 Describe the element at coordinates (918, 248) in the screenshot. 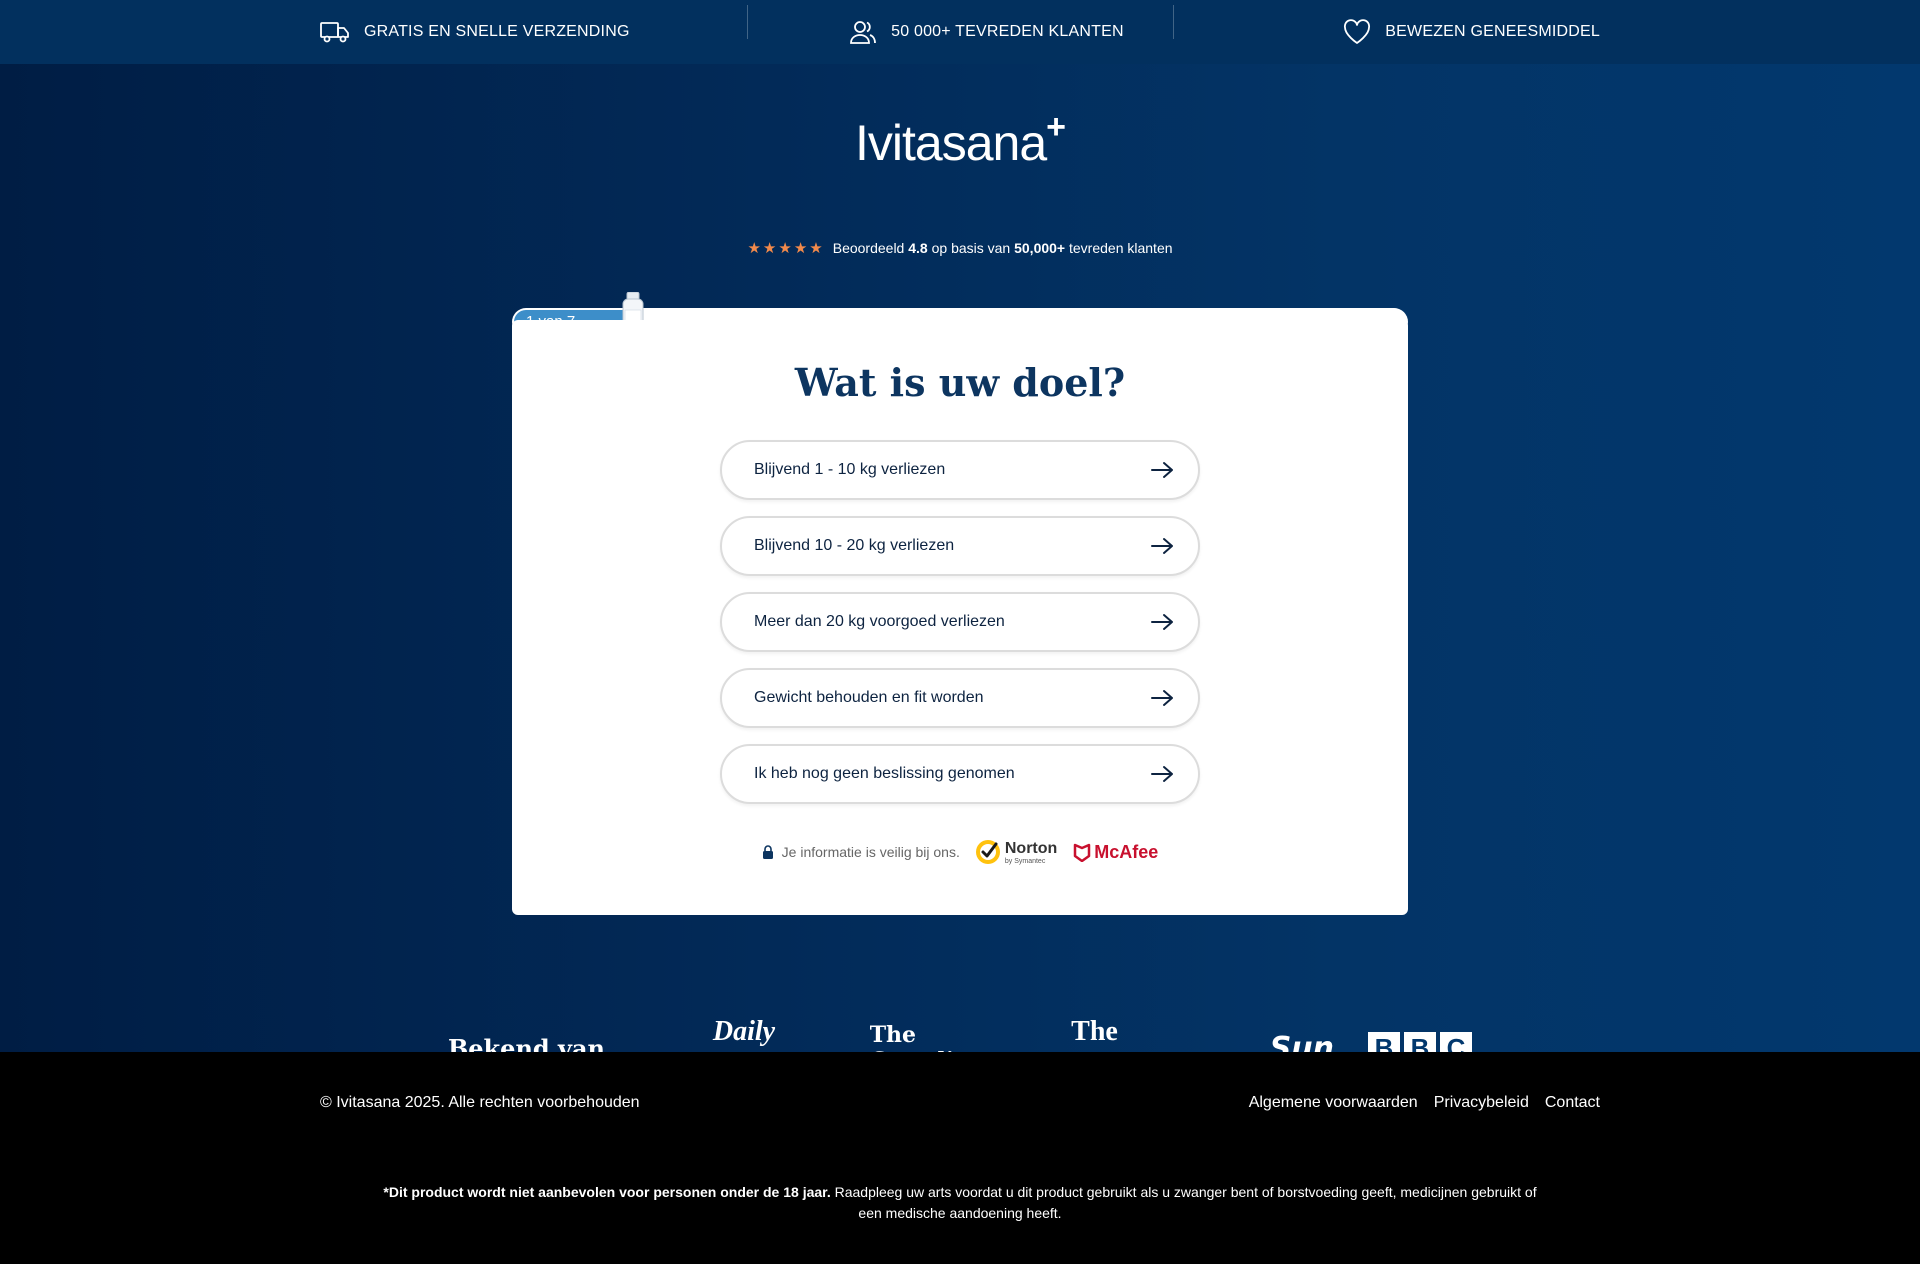

I see `rating-score: 4.8` at that location.